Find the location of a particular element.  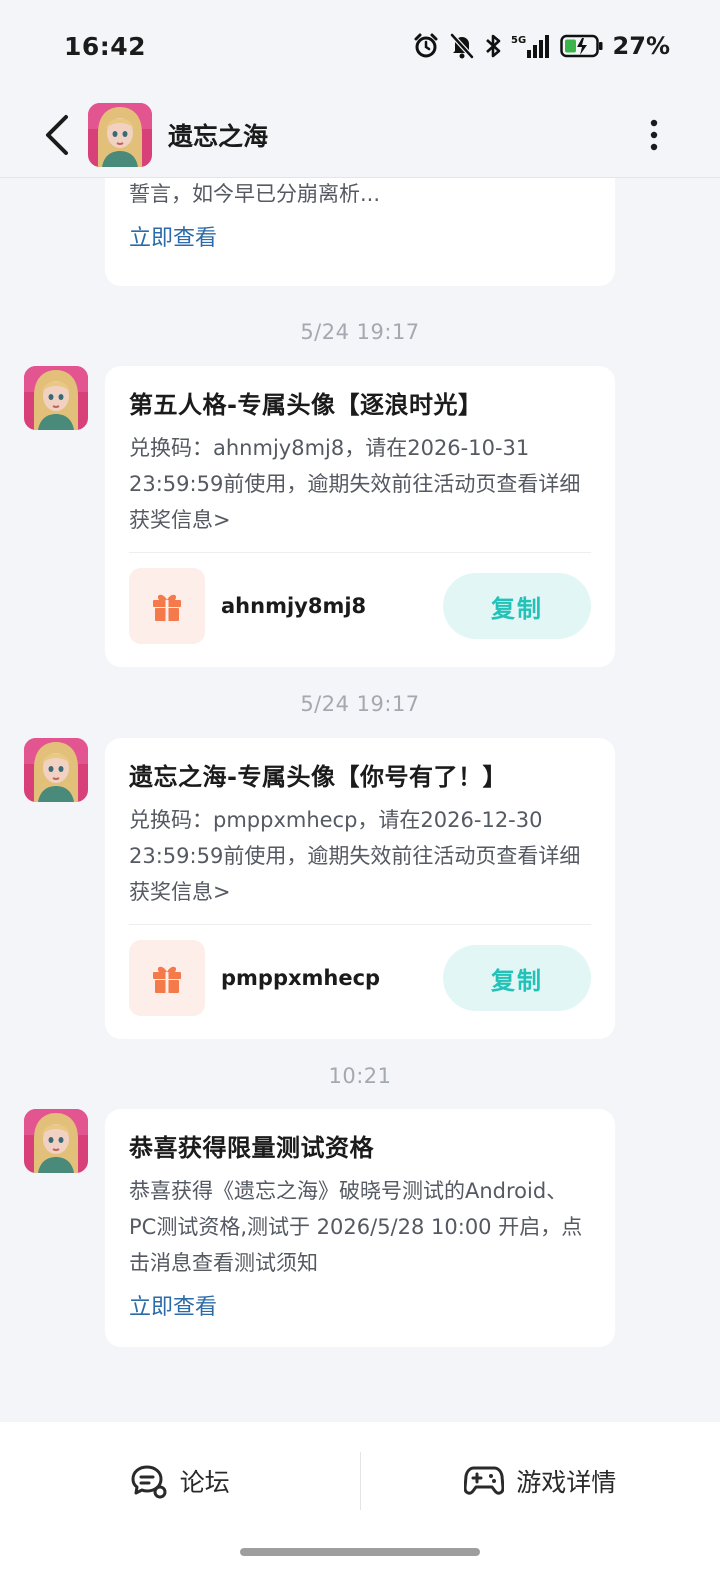

bottom-bar: 论坛 游戏详情 is located at coordinates (360, 1502).